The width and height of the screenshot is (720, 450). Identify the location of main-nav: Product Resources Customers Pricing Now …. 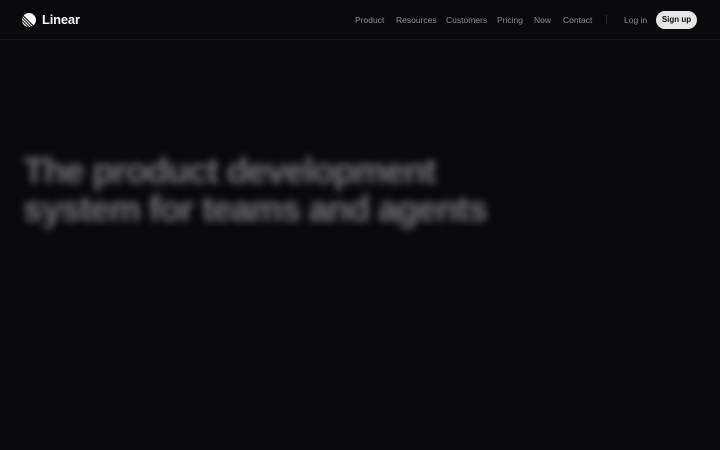
(360, 20).